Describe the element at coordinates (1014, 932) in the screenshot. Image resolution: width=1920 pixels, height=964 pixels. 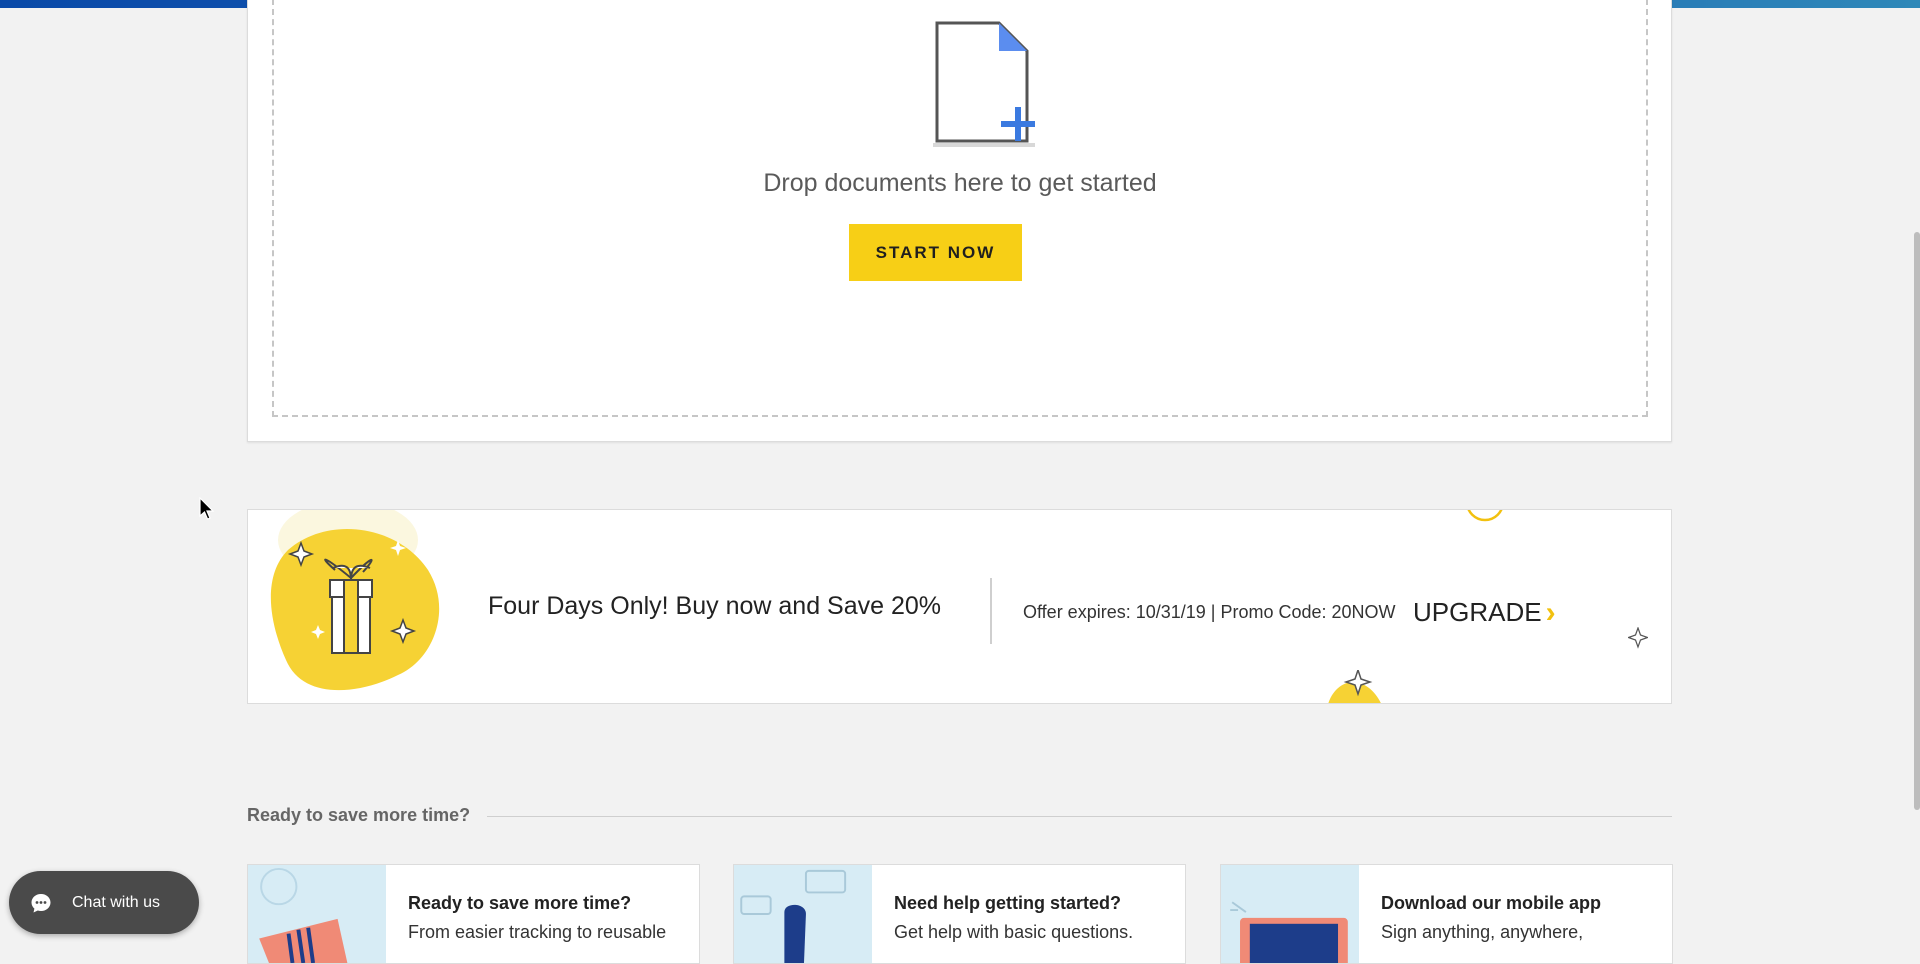
I see `card-description: Get help with basic questions.` at that location.